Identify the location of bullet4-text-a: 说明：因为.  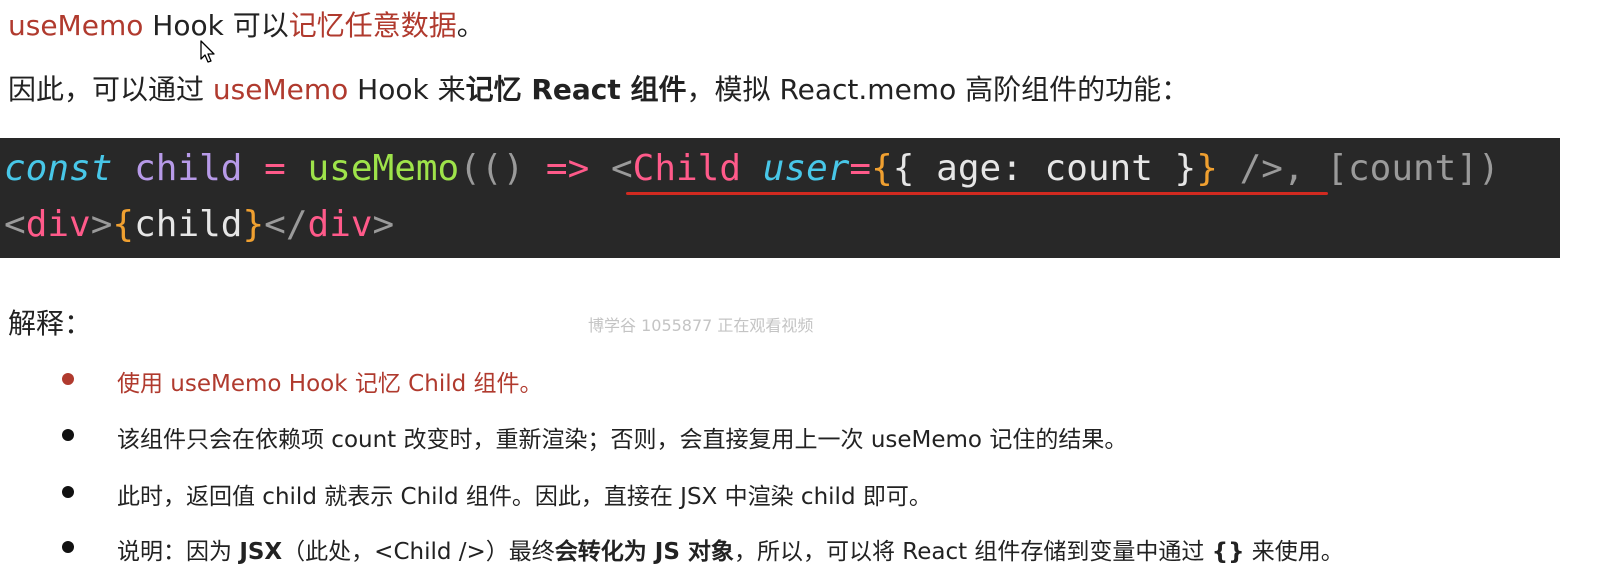
(178, 552).